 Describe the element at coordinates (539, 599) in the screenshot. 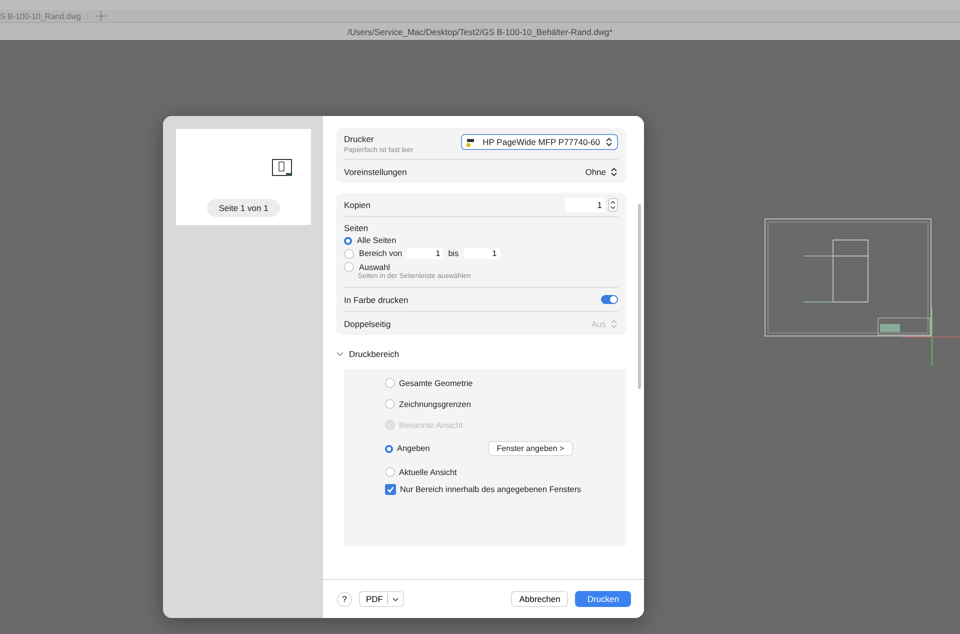

I see `cancel-button: Abbrechen` at that location.